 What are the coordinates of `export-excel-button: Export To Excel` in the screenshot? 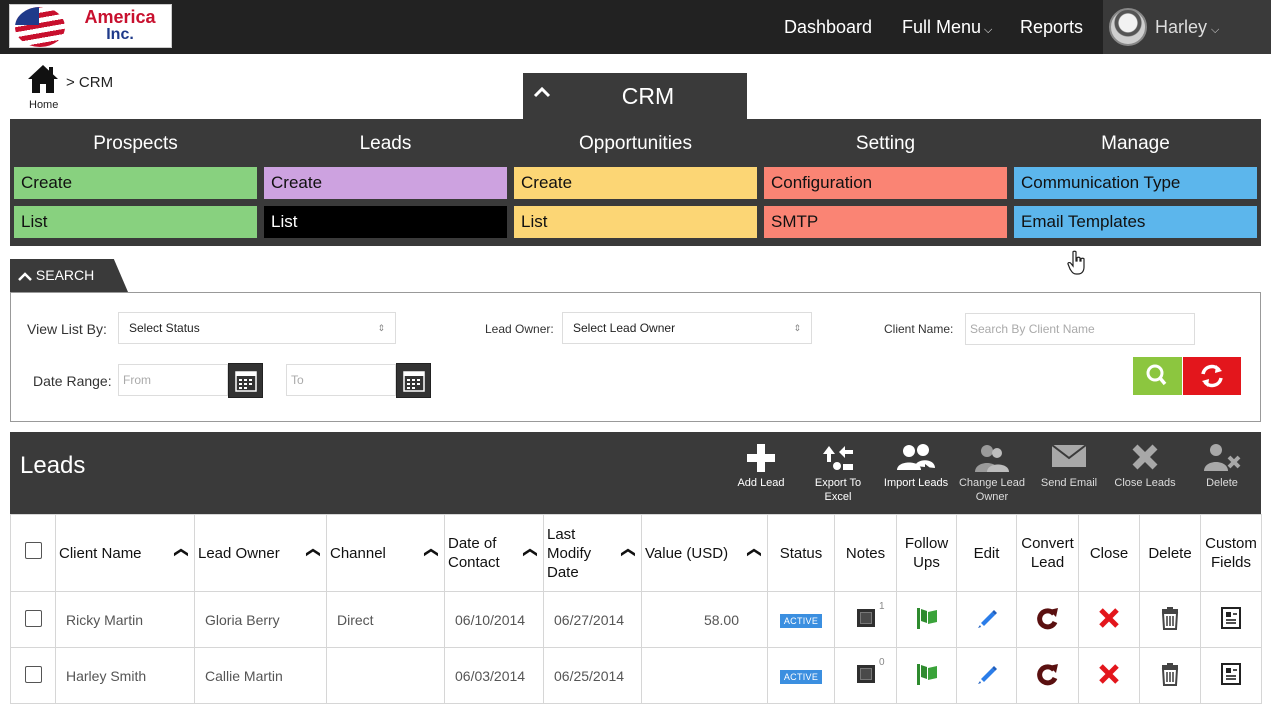 It's located at (838, 473).